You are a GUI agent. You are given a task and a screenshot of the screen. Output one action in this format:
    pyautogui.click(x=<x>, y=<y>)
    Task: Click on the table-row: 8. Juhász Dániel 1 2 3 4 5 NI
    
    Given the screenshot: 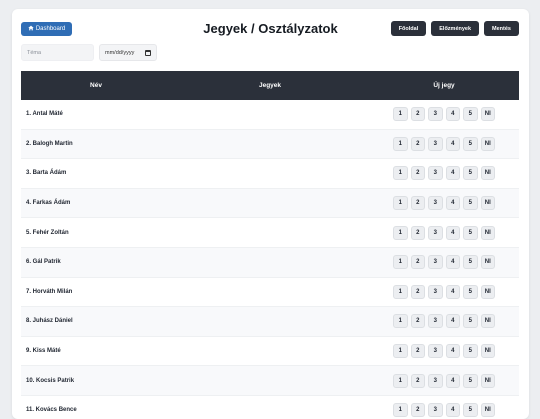 What is the action you would take?
    pyautogui.click(x=270, y=322)
    